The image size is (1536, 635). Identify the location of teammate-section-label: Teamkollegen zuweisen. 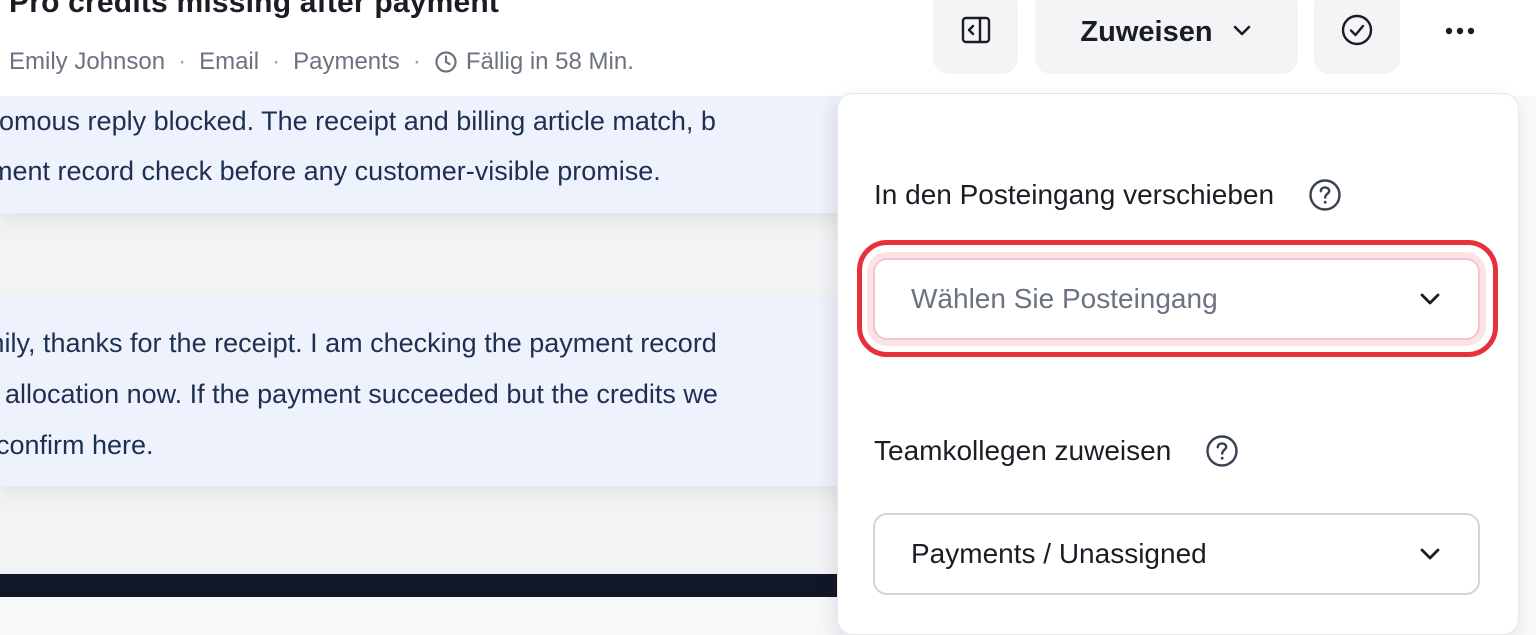
(1056, 451).